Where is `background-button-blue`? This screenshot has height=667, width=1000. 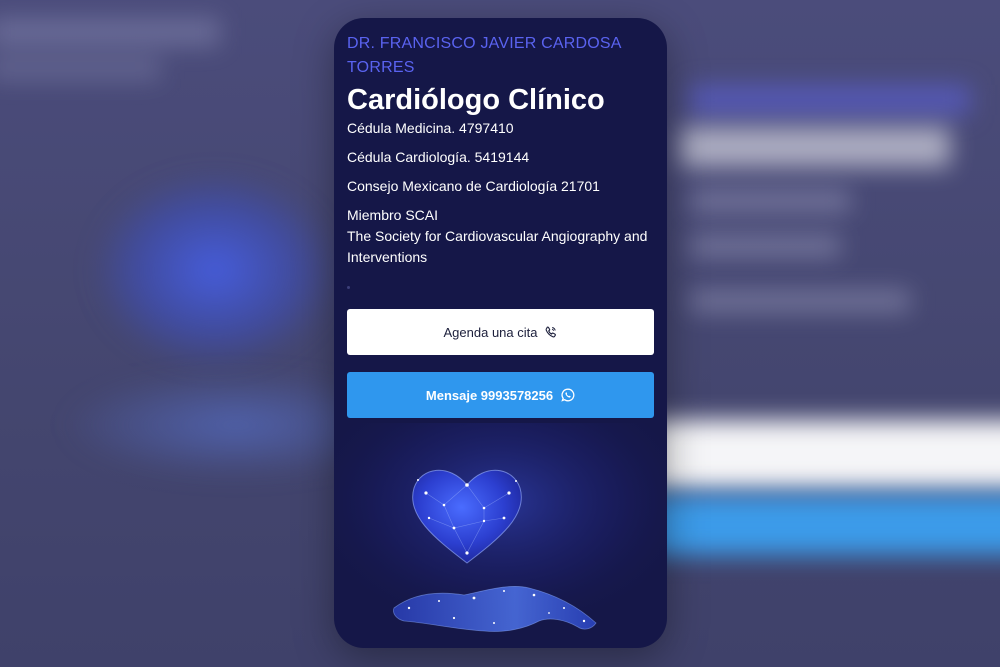 background-button-blue is located at coordinates (825, 525).